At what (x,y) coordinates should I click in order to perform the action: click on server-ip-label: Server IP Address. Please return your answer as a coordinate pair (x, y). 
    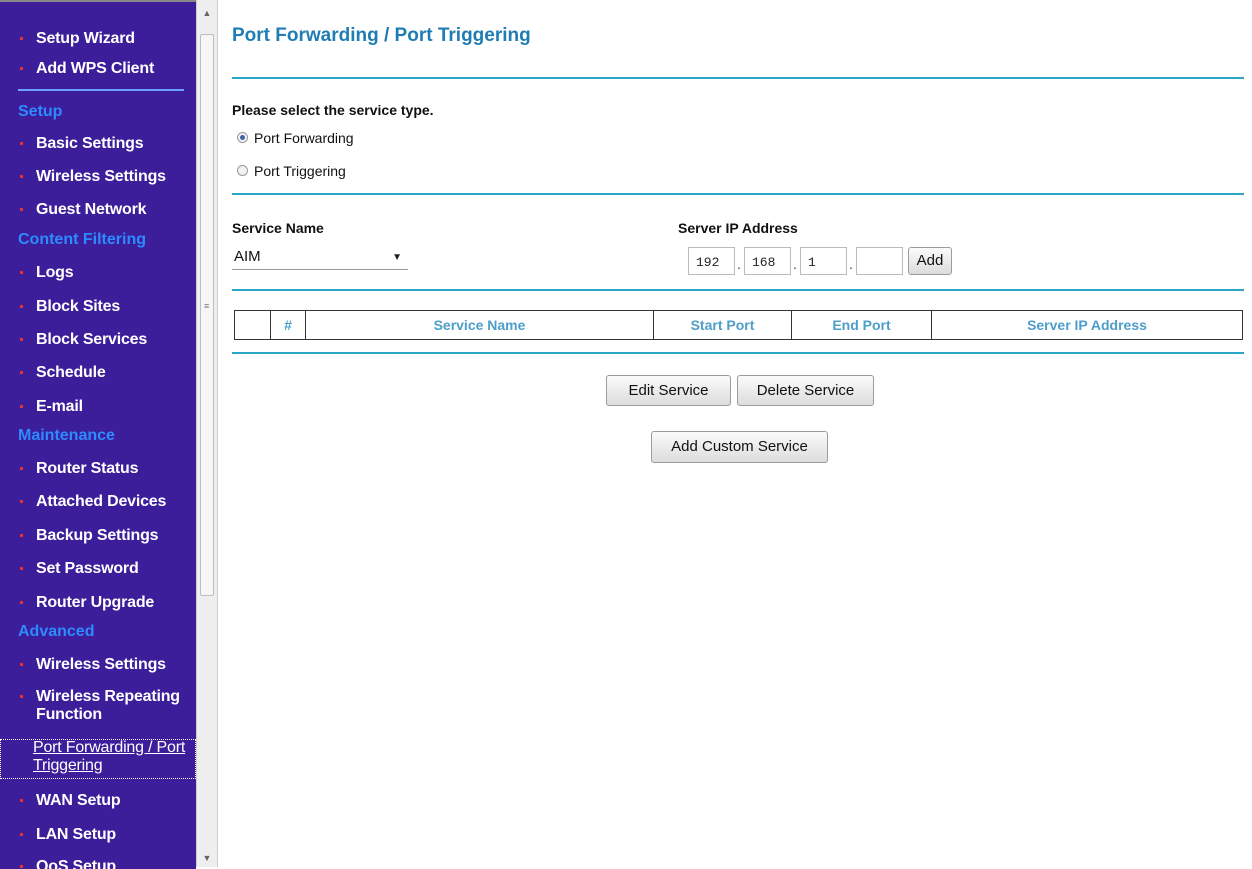
    Looking at the image, I should click on (738, 228).